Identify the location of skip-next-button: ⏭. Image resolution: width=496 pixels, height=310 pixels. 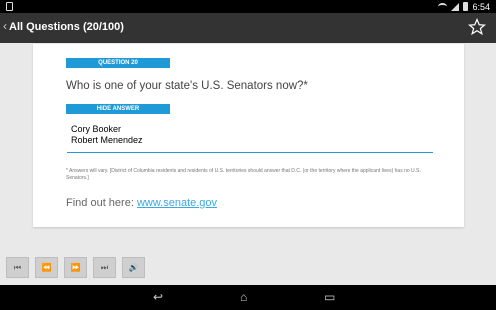
(104, 267).